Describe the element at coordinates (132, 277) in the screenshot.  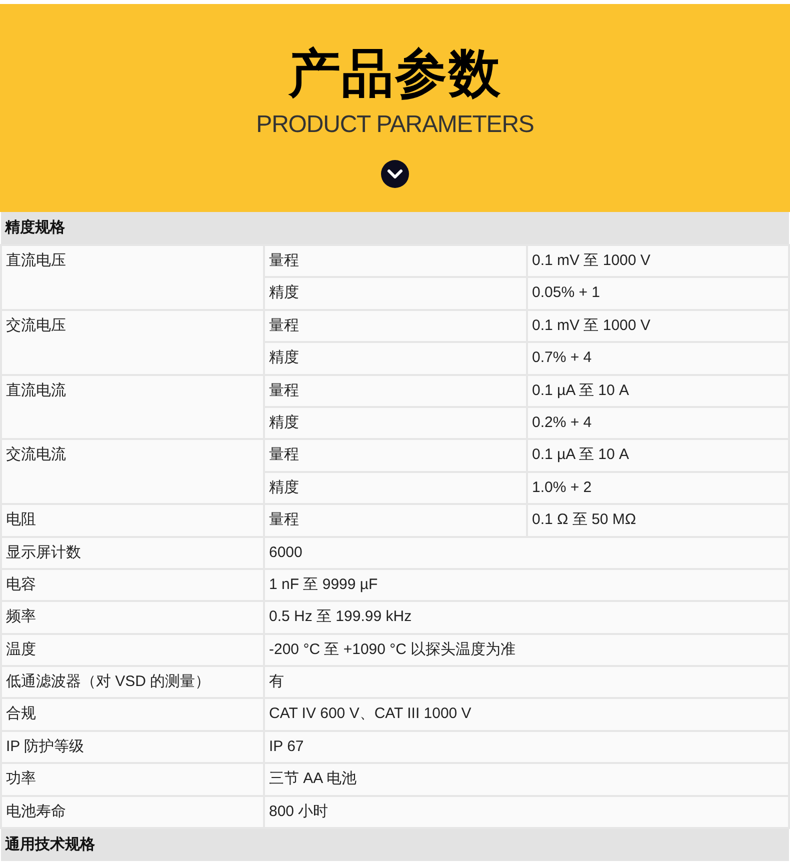
I see `table-cell: 直流电压` at that location.